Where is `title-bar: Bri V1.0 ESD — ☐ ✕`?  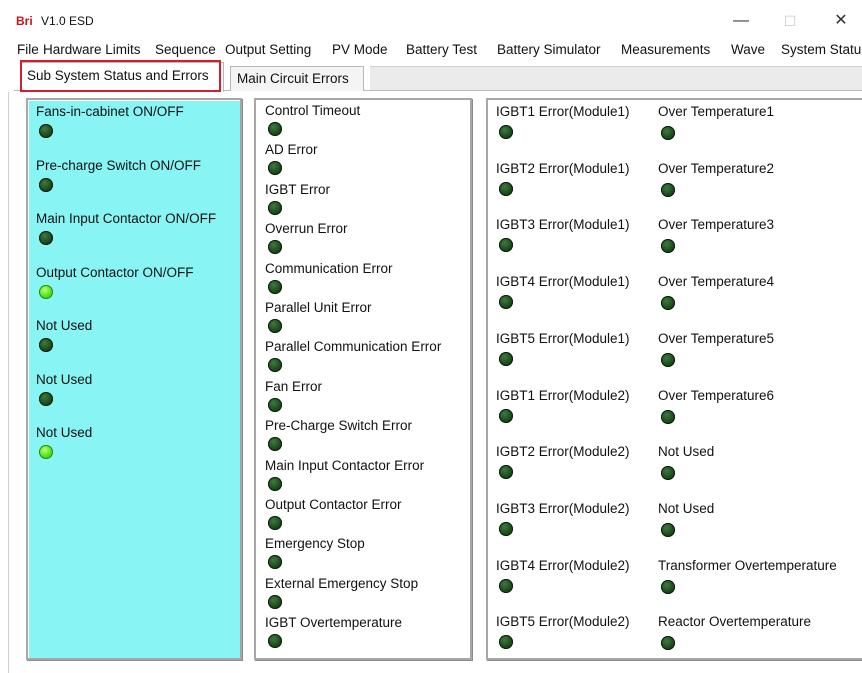
title-bar: Bri V1.0 ESD — ☐ ✕ is located at coordinates (431, 20).